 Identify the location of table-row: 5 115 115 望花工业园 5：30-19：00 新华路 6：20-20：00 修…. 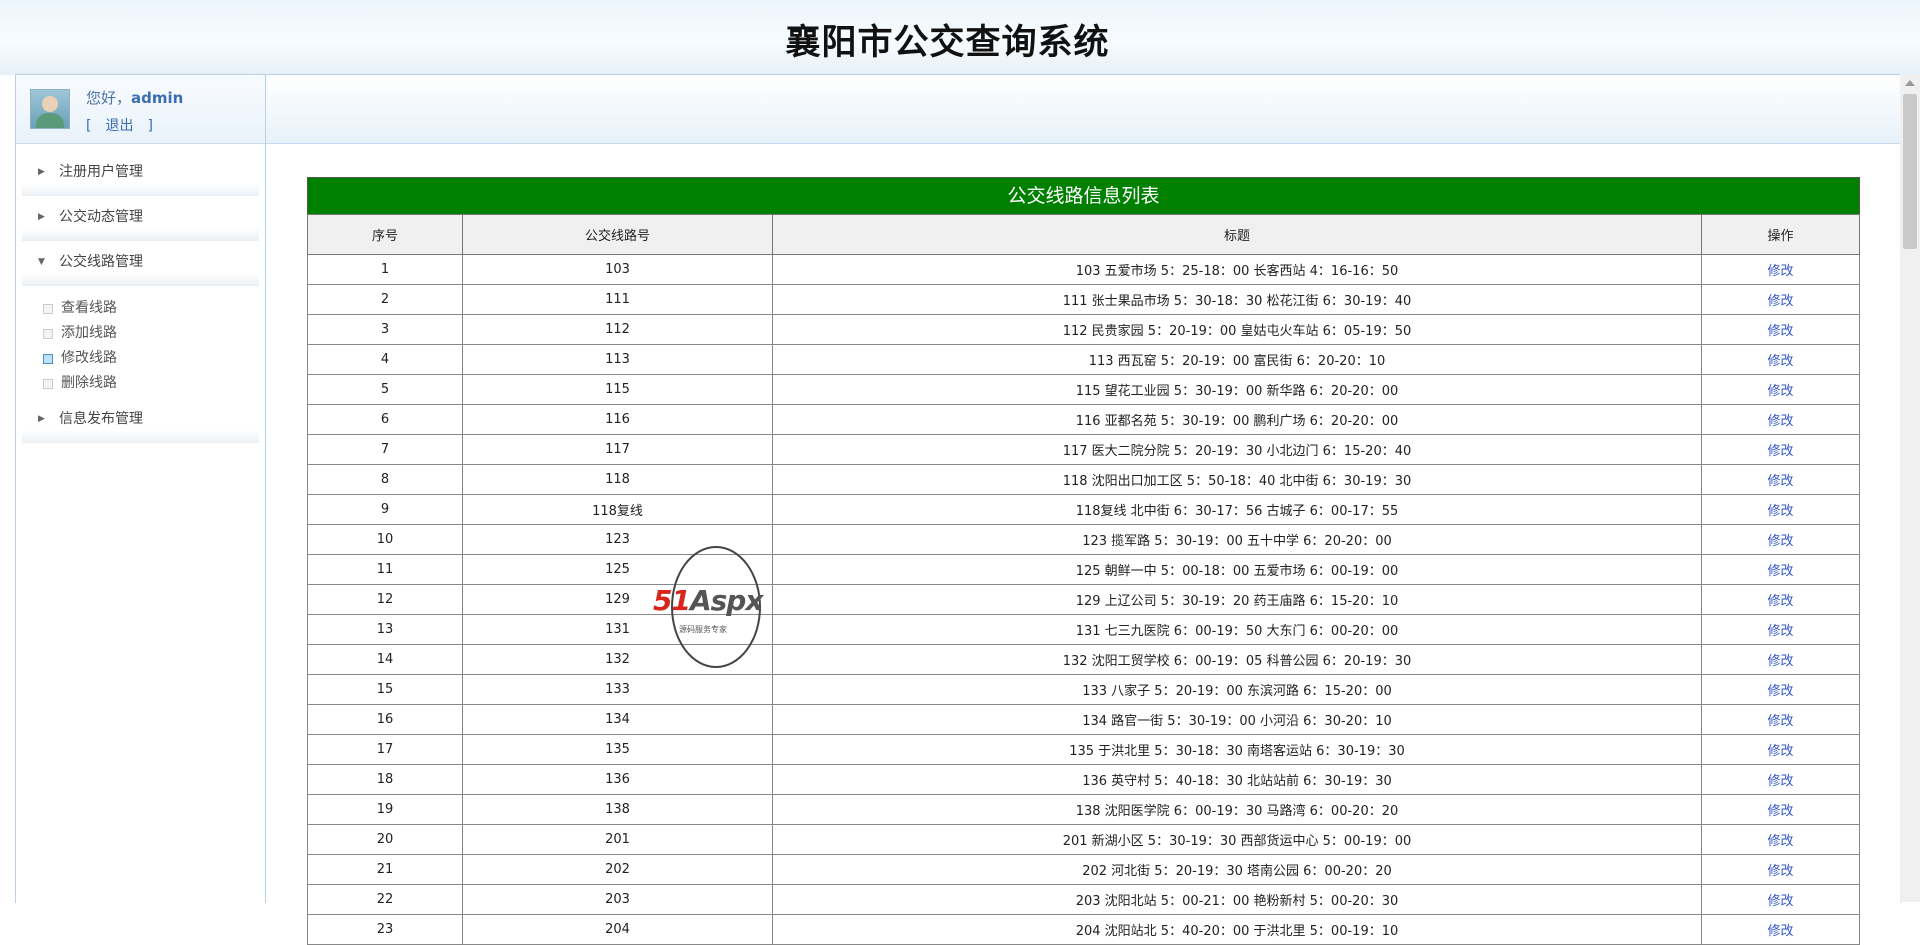
(1083, 389).